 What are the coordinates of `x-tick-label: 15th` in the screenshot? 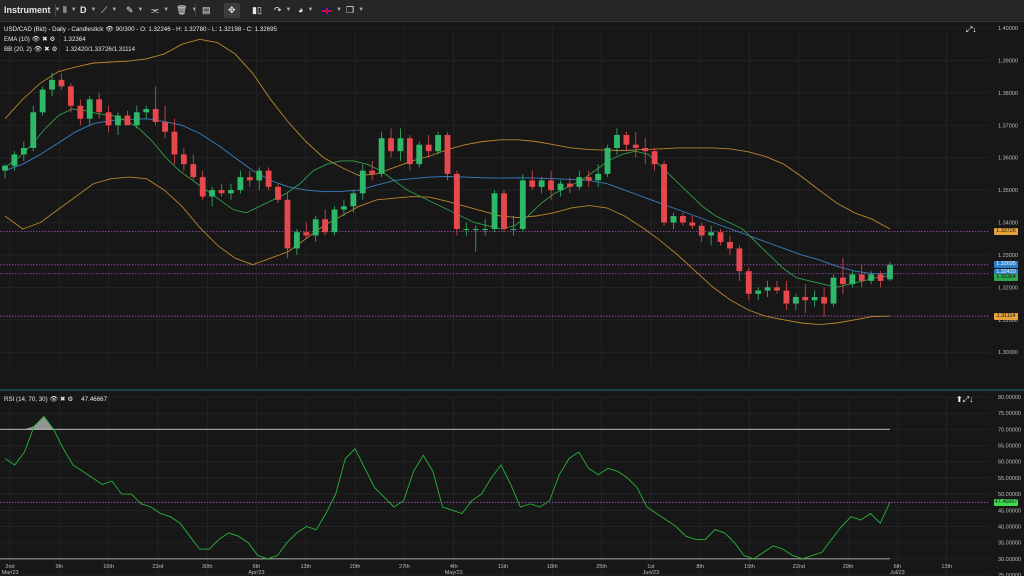 It's located at (749, 567).